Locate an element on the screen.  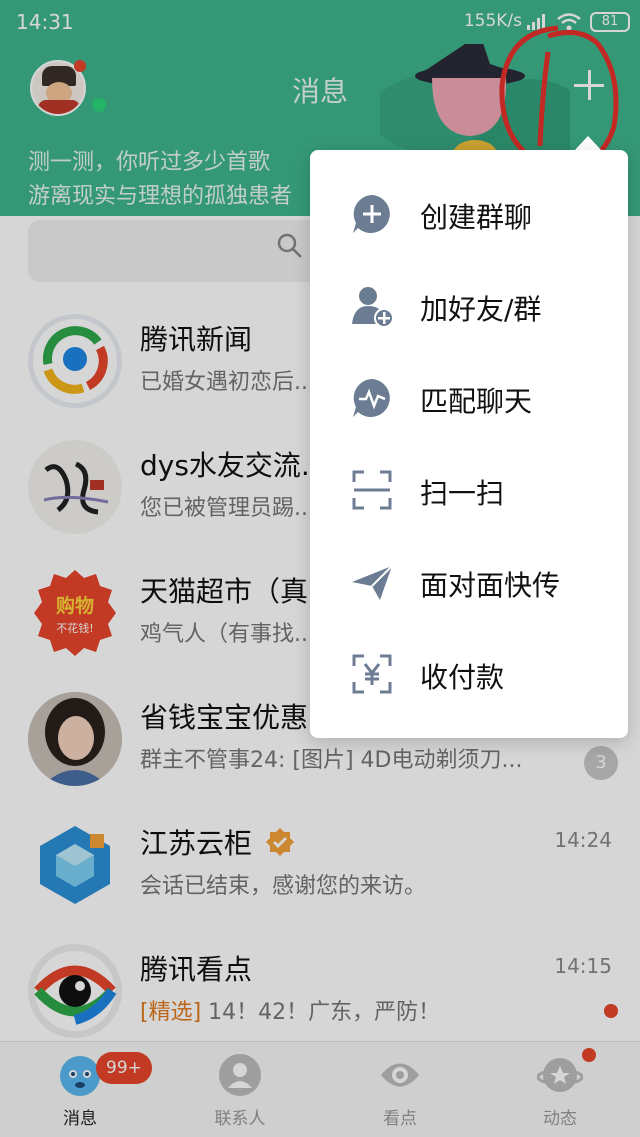
conversation-time: 14:15 is located at coordinates (583, 966).